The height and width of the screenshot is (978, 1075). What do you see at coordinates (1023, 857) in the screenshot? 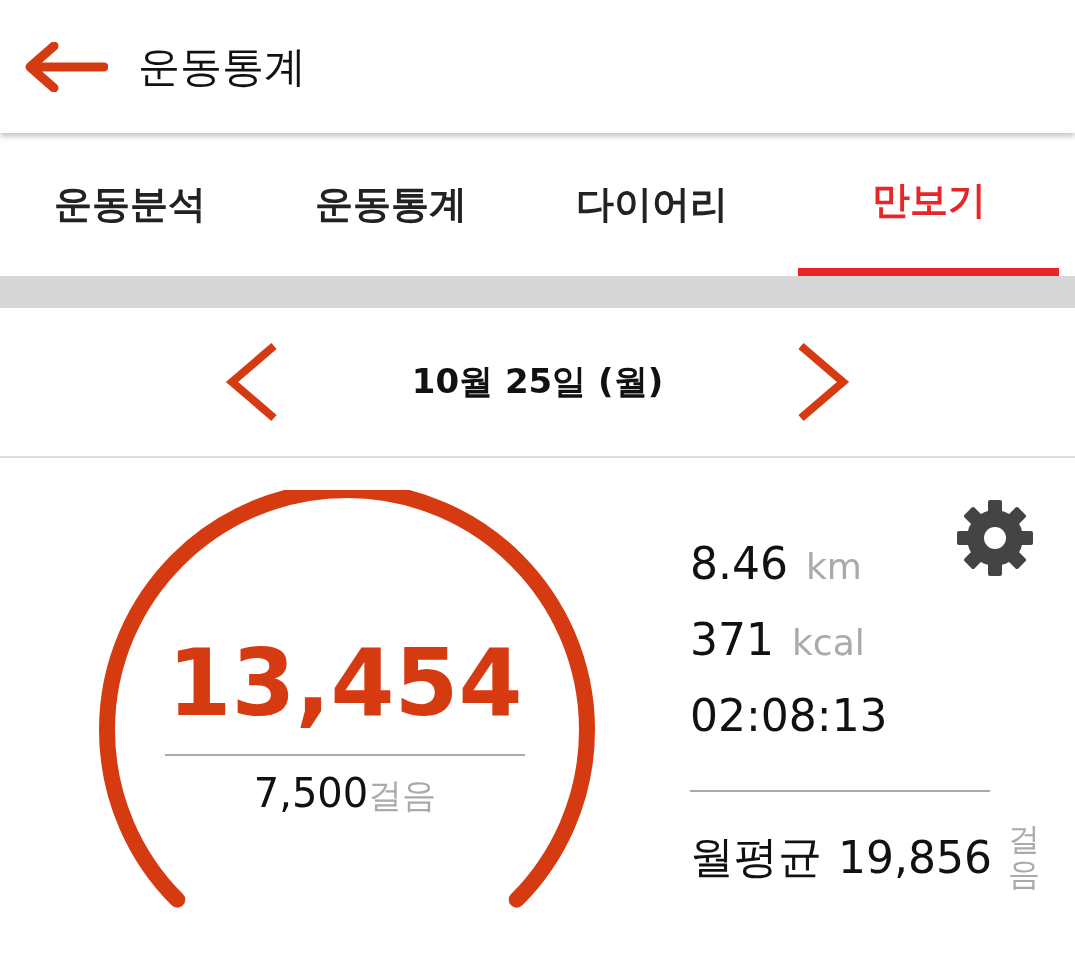
I see `monthly-average-unit: 걸음` at bounding box center [1023, 857].